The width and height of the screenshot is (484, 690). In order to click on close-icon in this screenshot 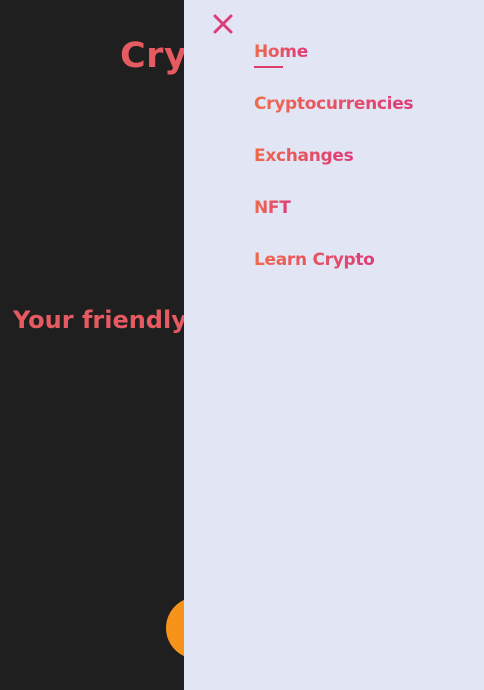, I will do `click(223, 24)`.